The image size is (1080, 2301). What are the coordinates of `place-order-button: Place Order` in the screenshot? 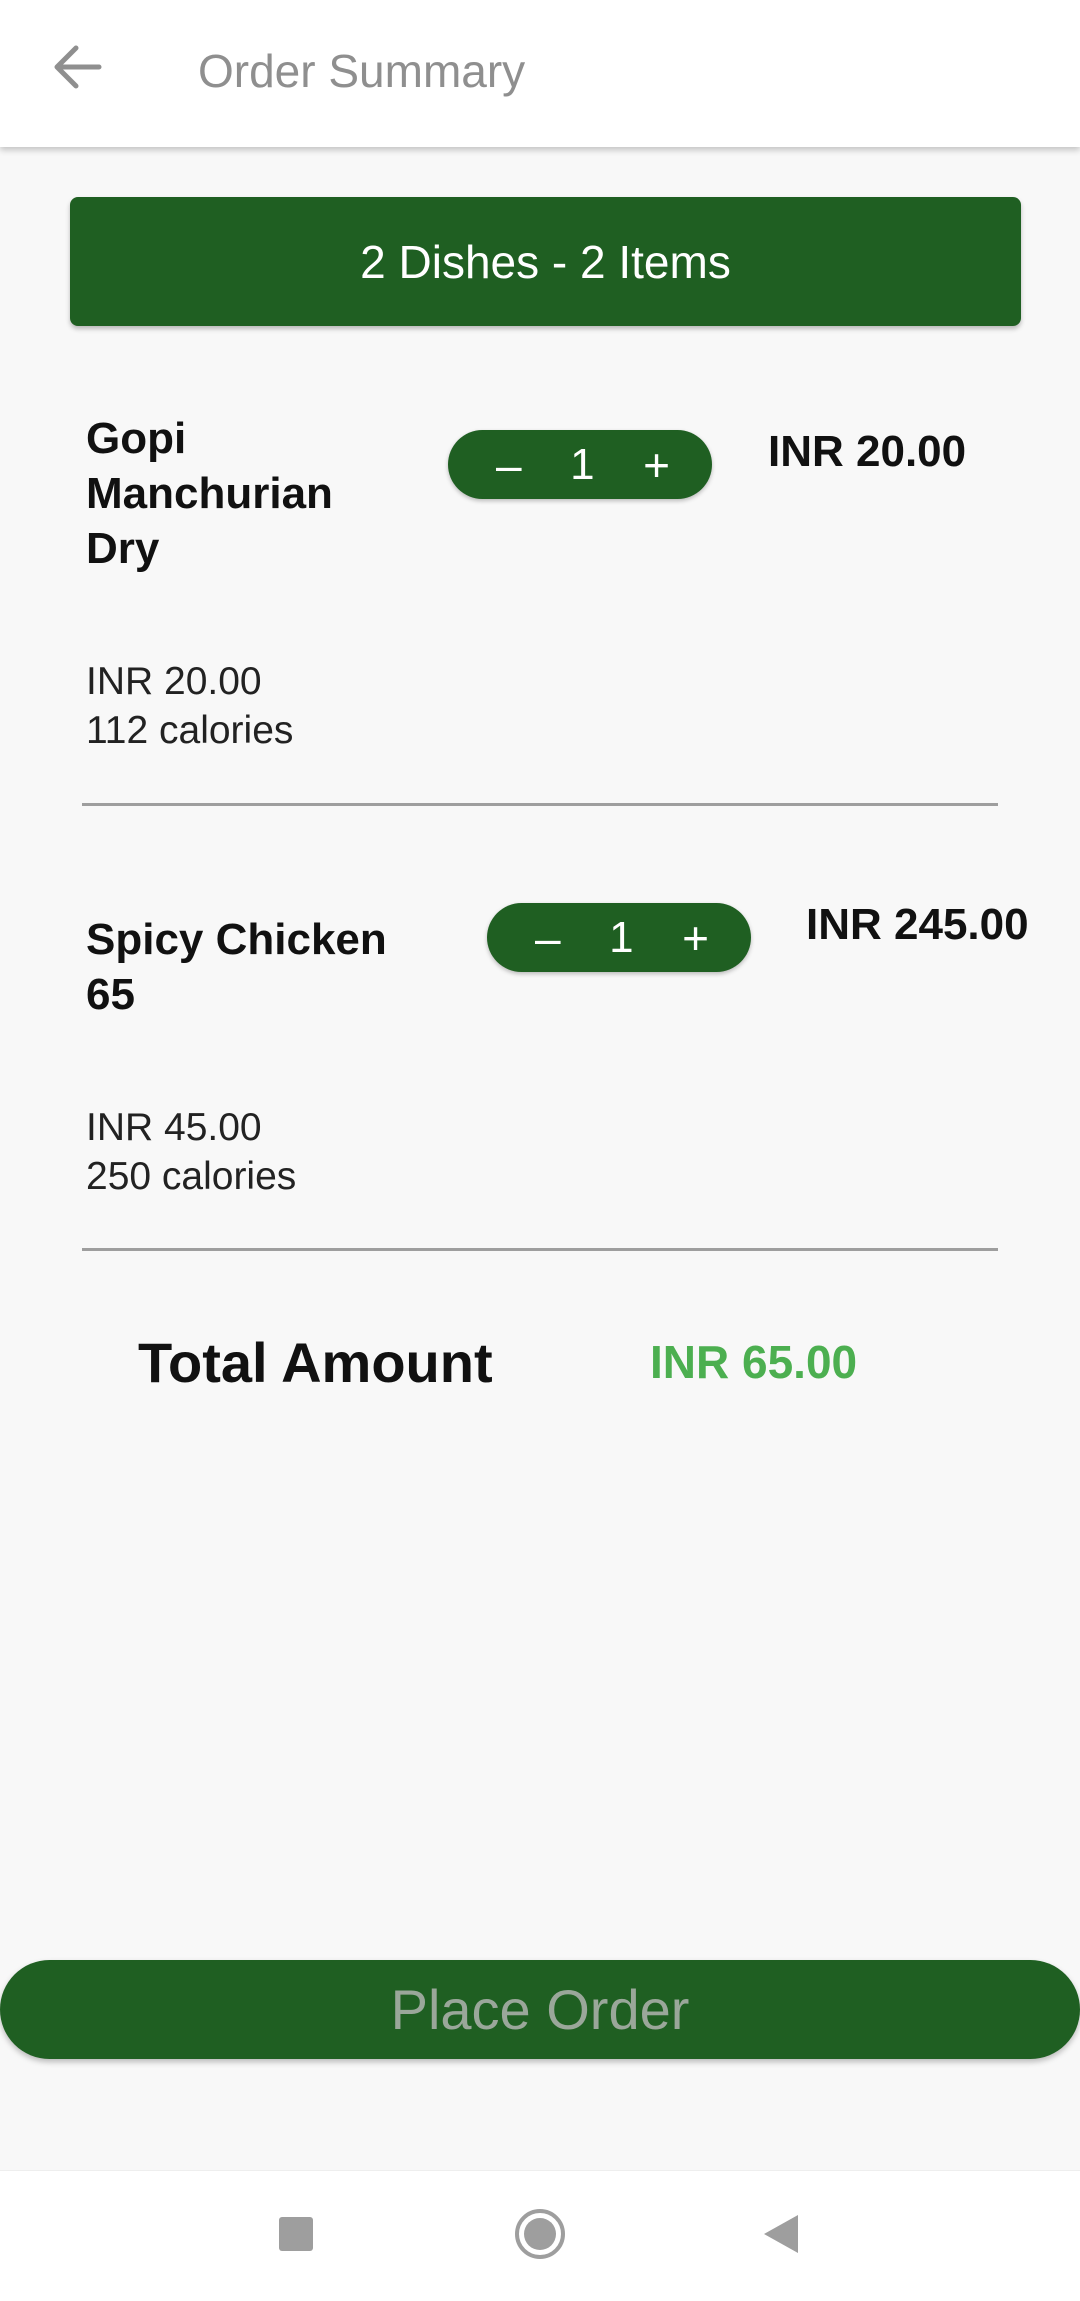 It's located at (540, 2009).